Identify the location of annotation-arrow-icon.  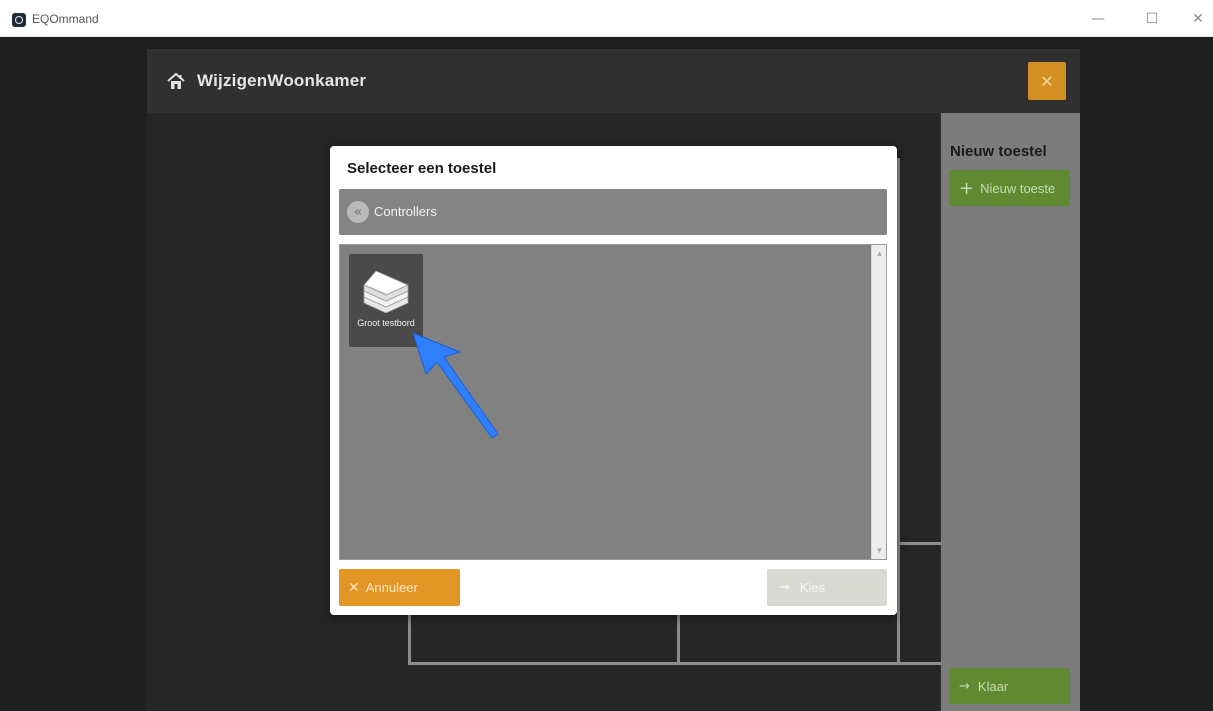
(455, 385).